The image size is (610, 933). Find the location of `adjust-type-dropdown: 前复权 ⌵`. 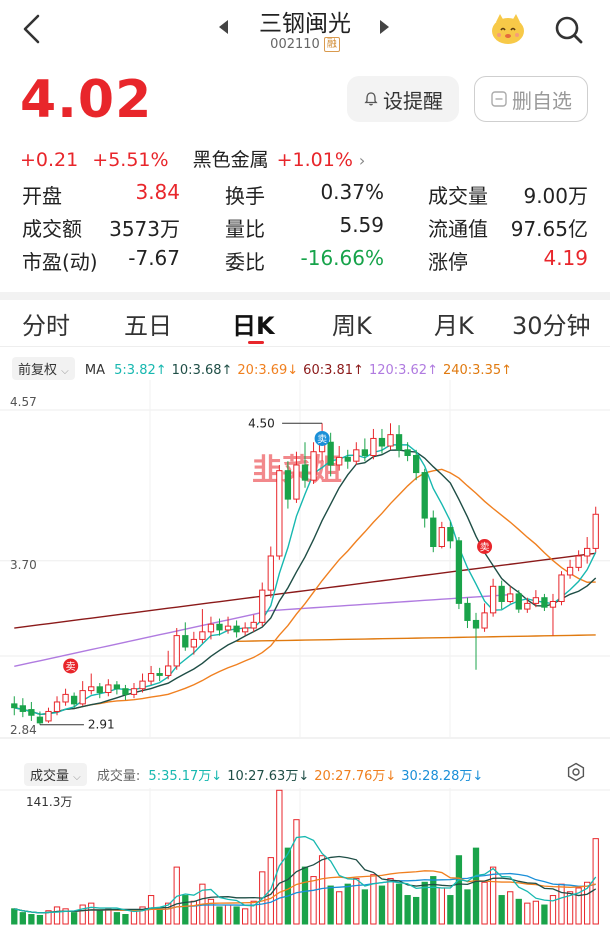

adjust-type-dropdown: 前复权 ⌵ is located at coordinates (43, 368).